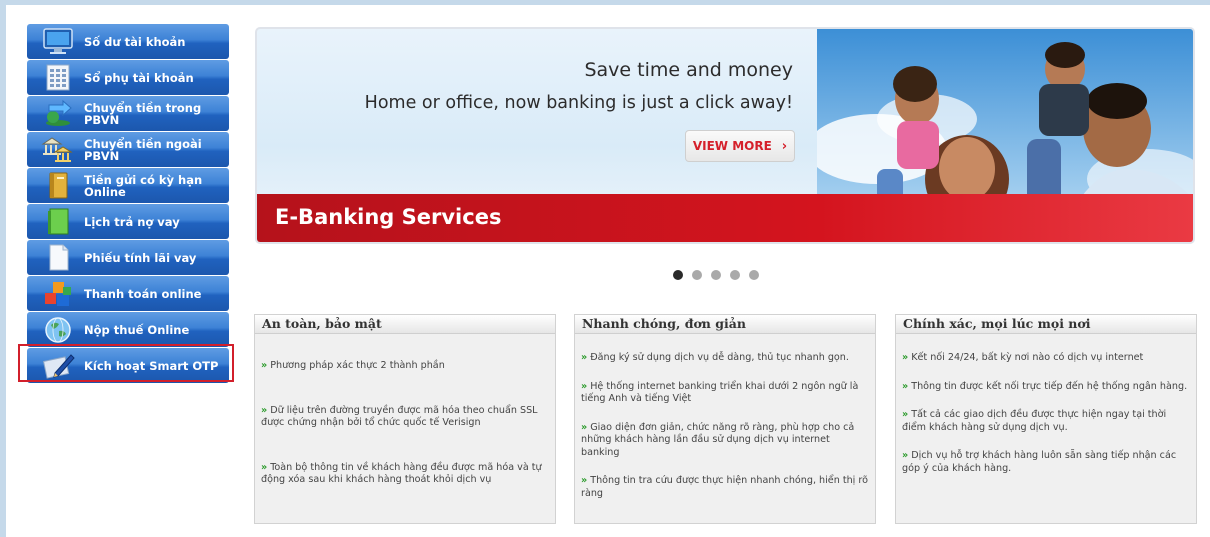 Image resolution: width=1210 pixels, height=537 pixels. I want to click on banner-headline: Save time and money, so click(688, 70).